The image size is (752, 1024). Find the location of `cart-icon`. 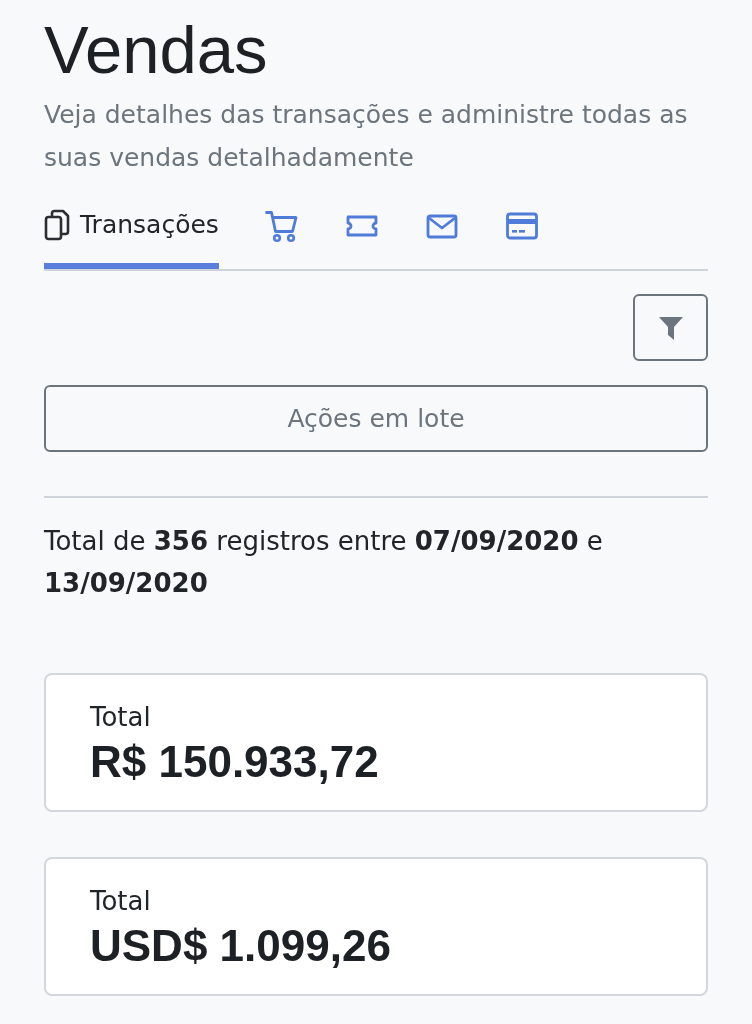

cart-icon is located at coordinates (281, 226).